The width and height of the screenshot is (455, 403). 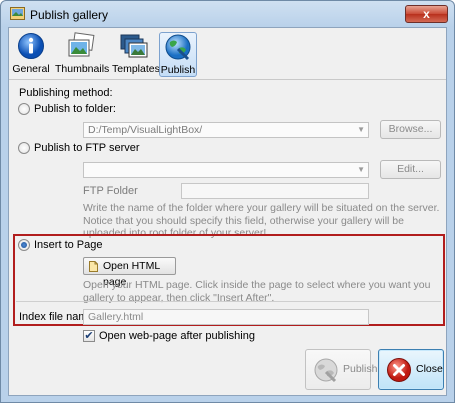 I want to click on close-button-label: Close, so click(x=429, y=369).